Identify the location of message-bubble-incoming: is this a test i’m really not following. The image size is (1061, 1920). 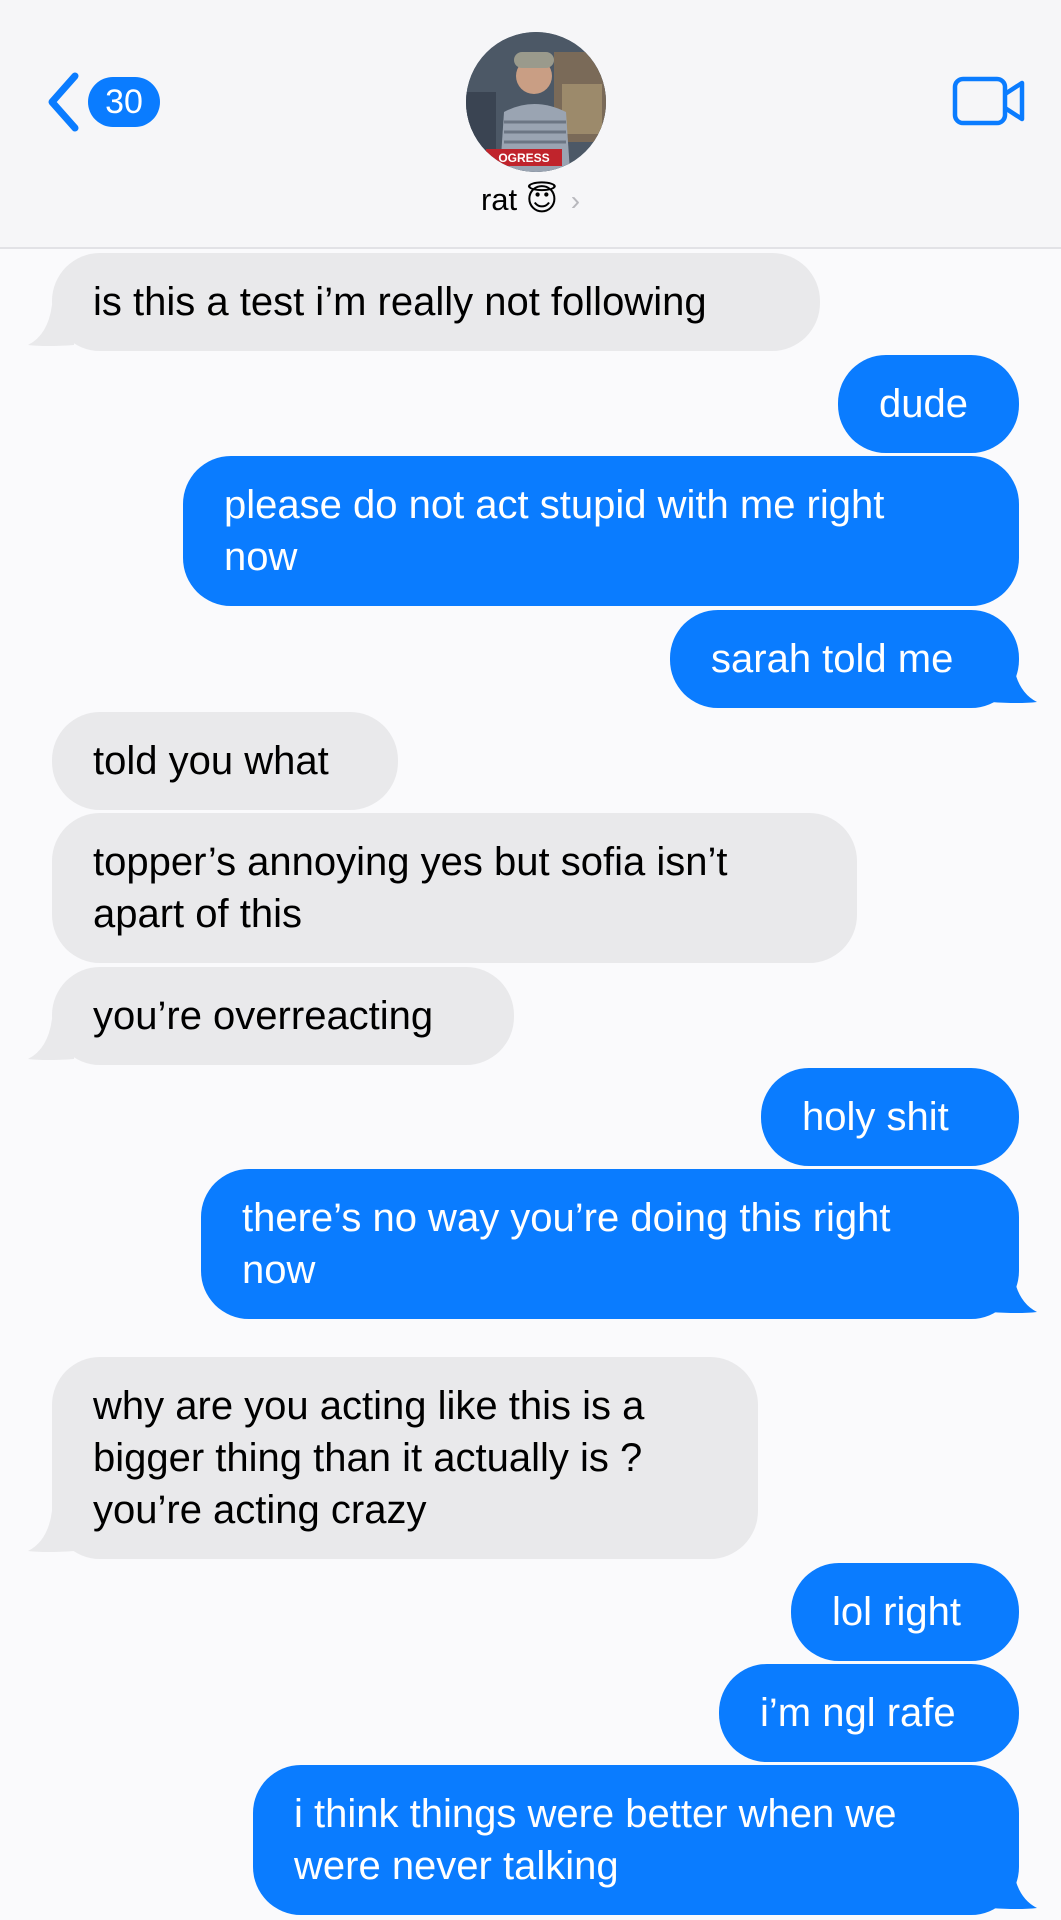
(436, 302).